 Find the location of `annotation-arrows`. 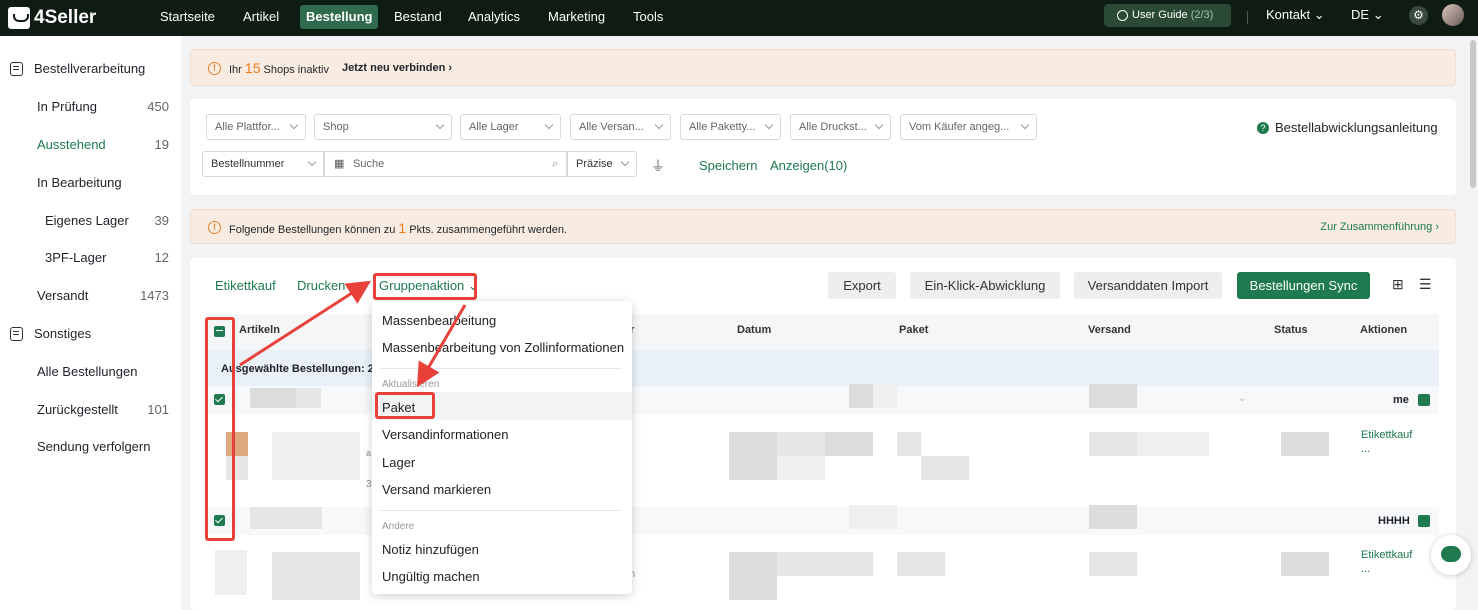

annotation-arrows is located at coordinates (353, 334).